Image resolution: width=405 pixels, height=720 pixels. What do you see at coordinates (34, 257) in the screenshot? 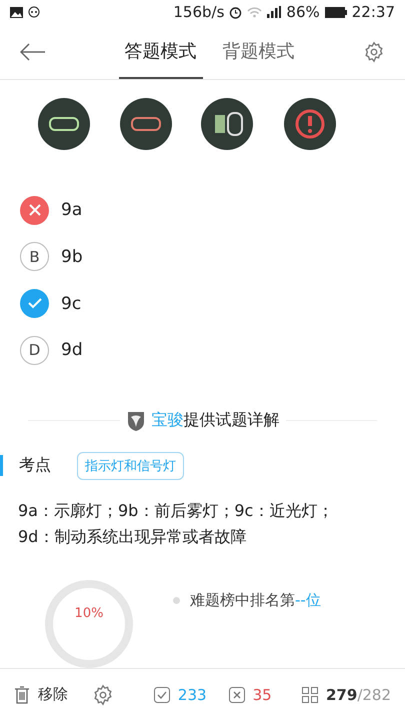
I see `option-letter: B` at bounding box center [34, 257].